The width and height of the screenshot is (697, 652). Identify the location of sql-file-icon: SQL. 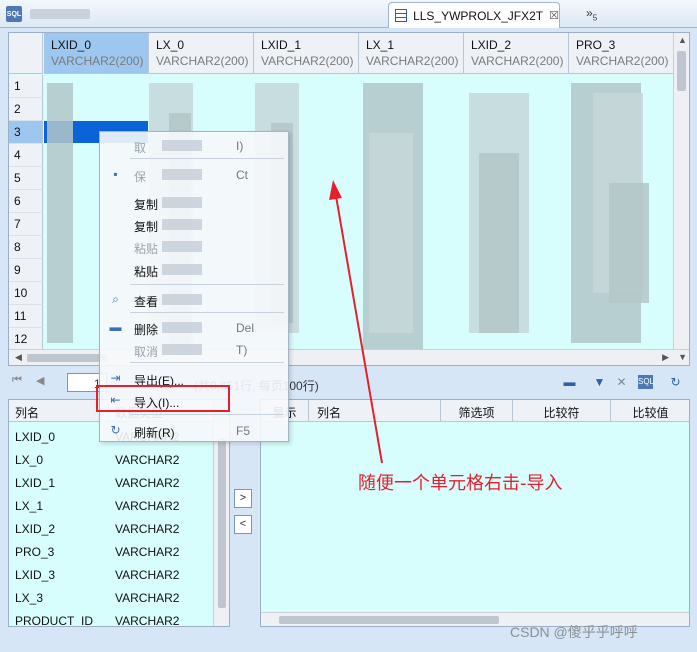
(14, 14).